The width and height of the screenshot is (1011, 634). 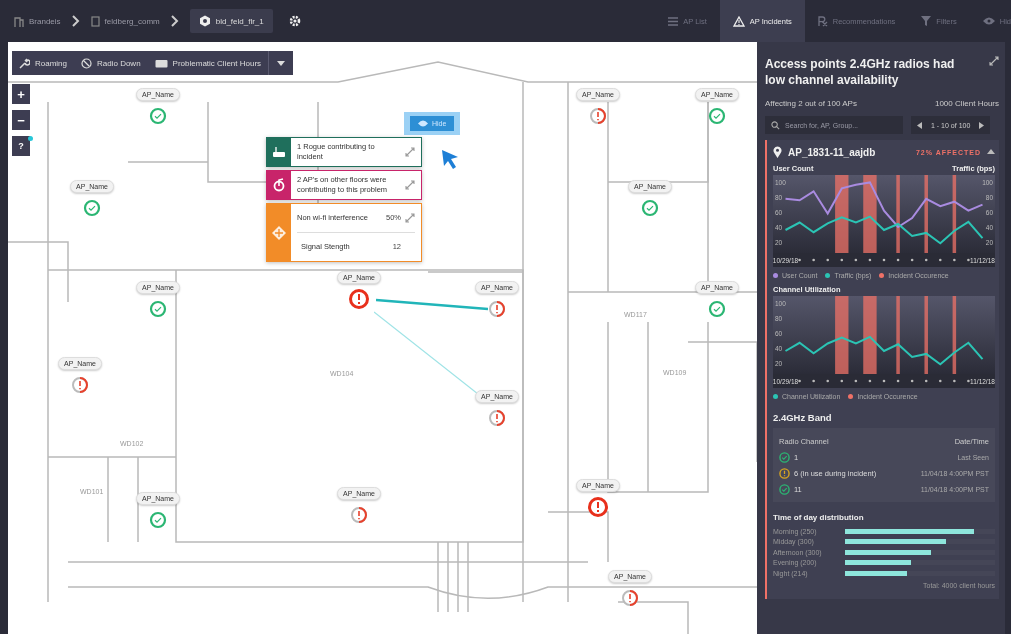 What do you see at coordinates (966, 103) in the screenshot?
I see `client-hours: 1000 Client Hours` at bounding box center [966, 103].